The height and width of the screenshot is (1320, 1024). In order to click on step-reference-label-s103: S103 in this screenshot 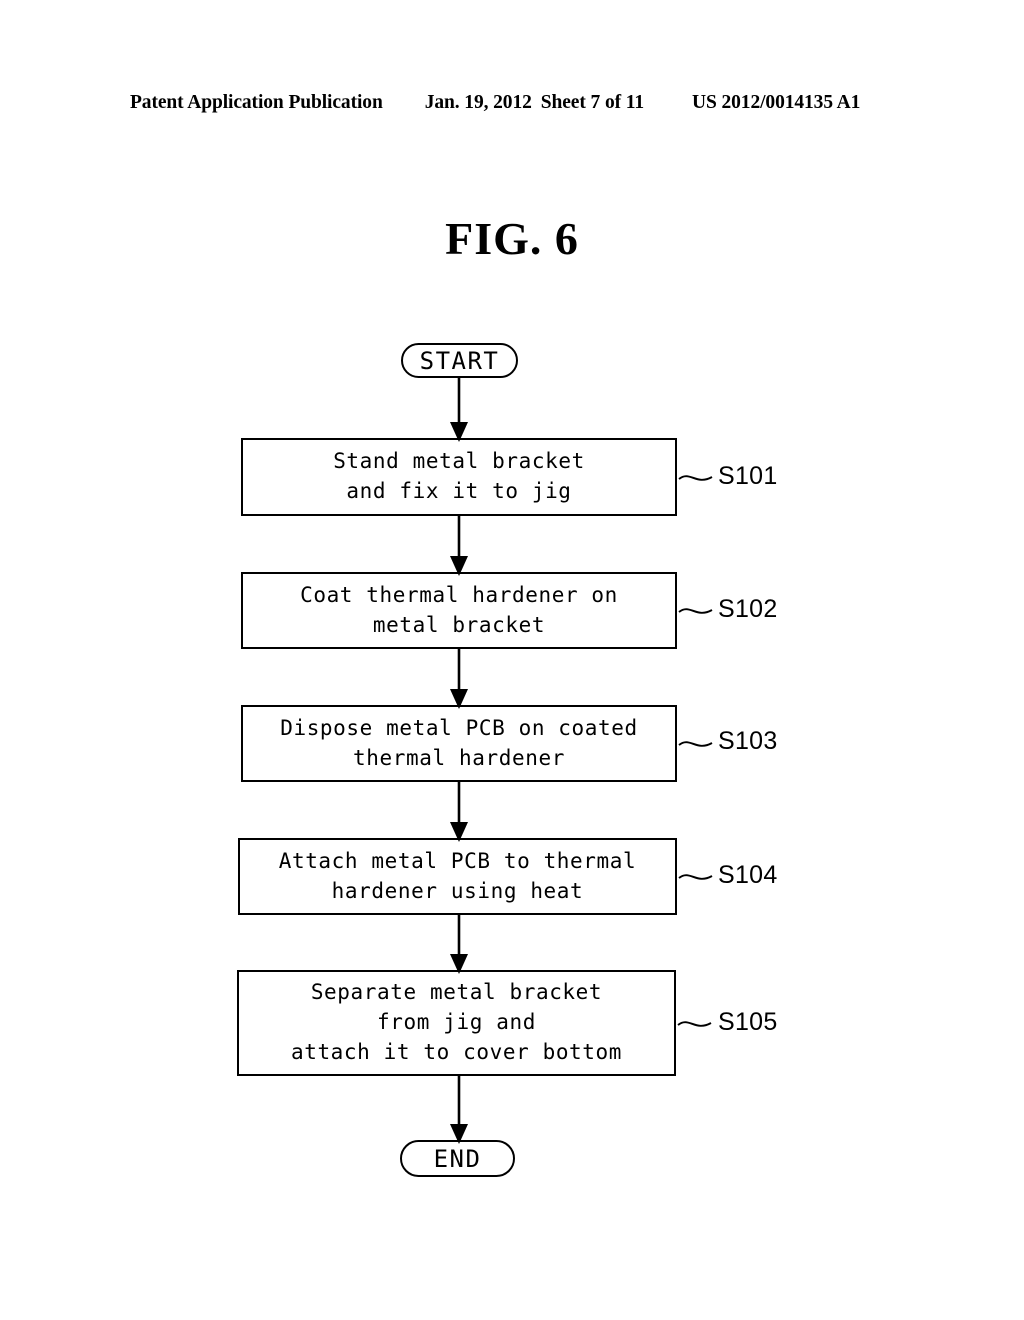, I will do `click(748, 741)`.